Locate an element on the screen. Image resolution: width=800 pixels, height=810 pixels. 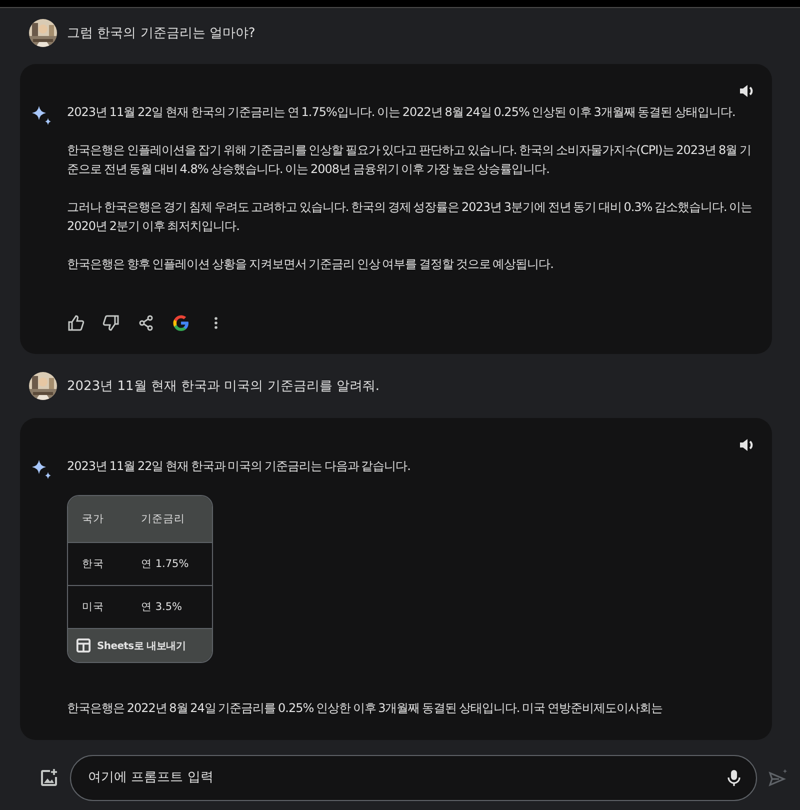
user-message: 그럼 한국의 기준금리는 얼마야? is located at coordinates (161, 33).